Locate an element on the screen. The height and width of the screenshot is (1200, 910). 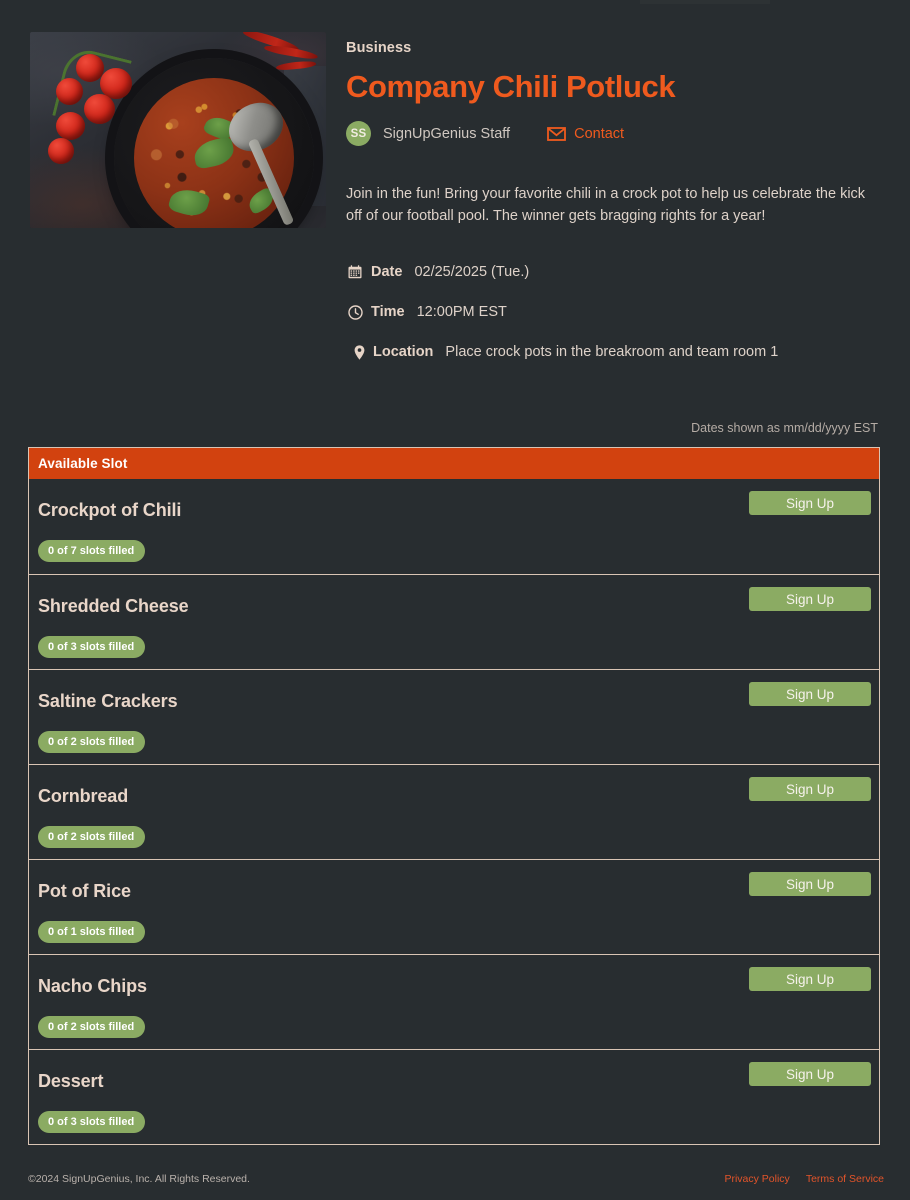
page-title: Company Chili Potluck is located at coordinates (511, 86).